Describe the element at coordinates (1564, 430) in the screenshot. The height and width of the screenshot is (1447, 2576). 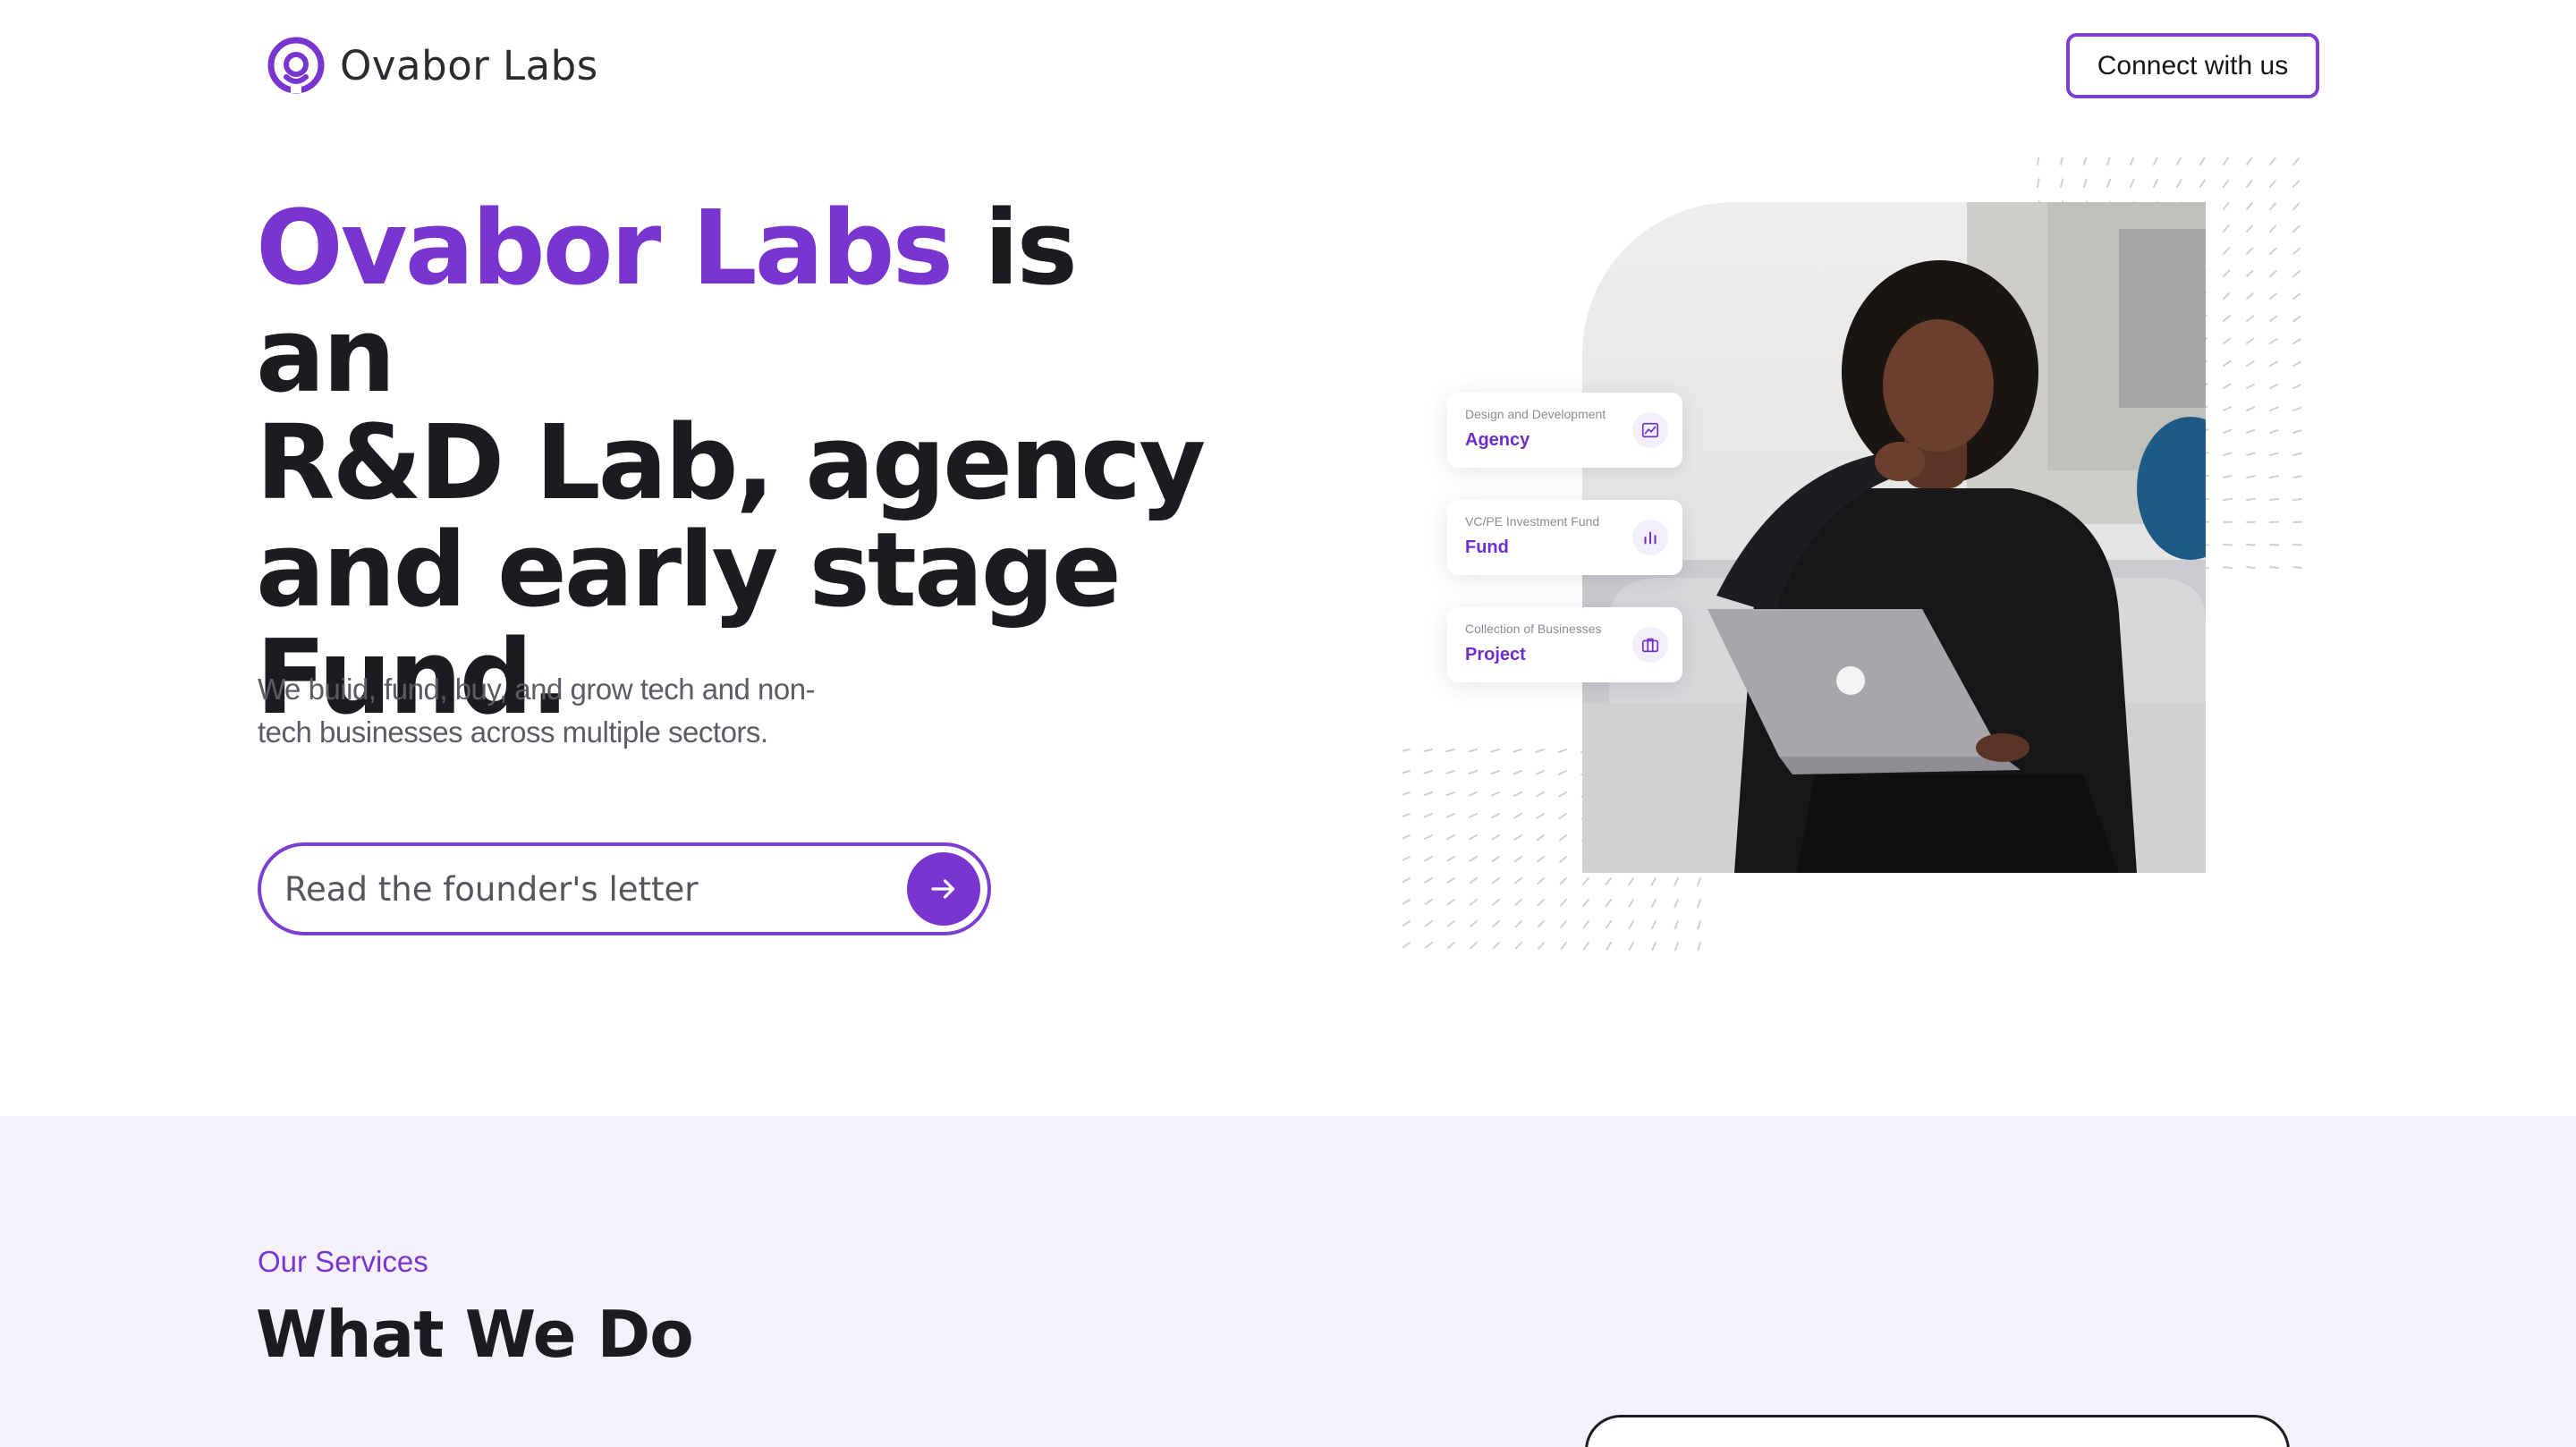
I see `service-card-agency: Design and Development Agency` at that location.